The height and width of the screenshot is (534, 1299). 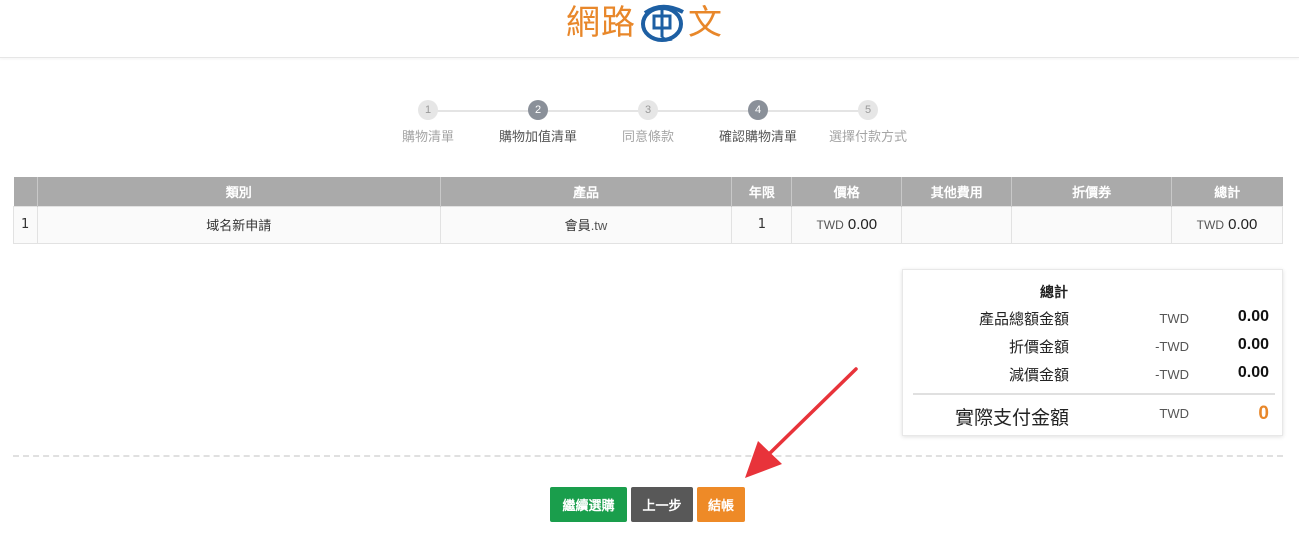 I want to click on summary-total-currency: TWD, so click(x=1174, y=413).